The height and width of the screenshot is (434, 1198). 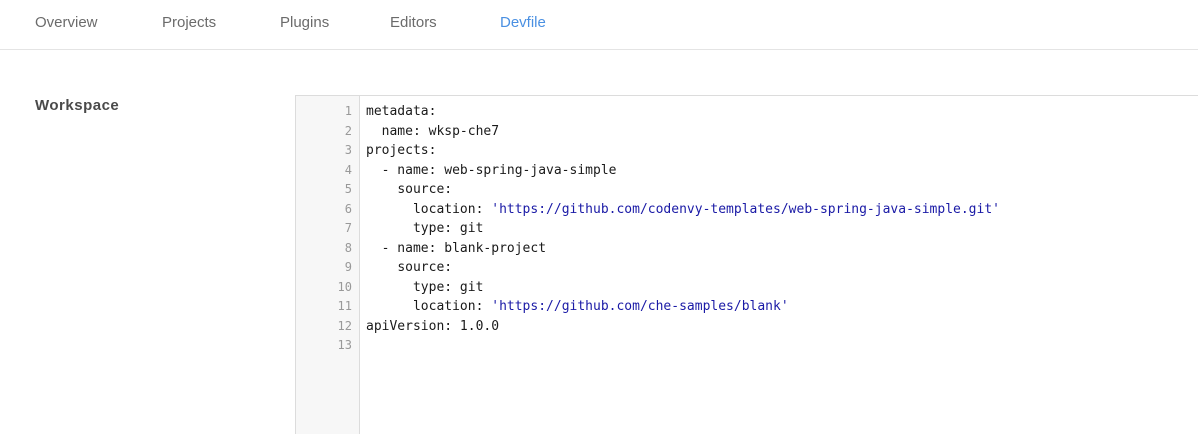 What do you see at coordinates (189, 22) in the screenshot?
I see `tab-projects: Projects` at bounding box center [189, 22].